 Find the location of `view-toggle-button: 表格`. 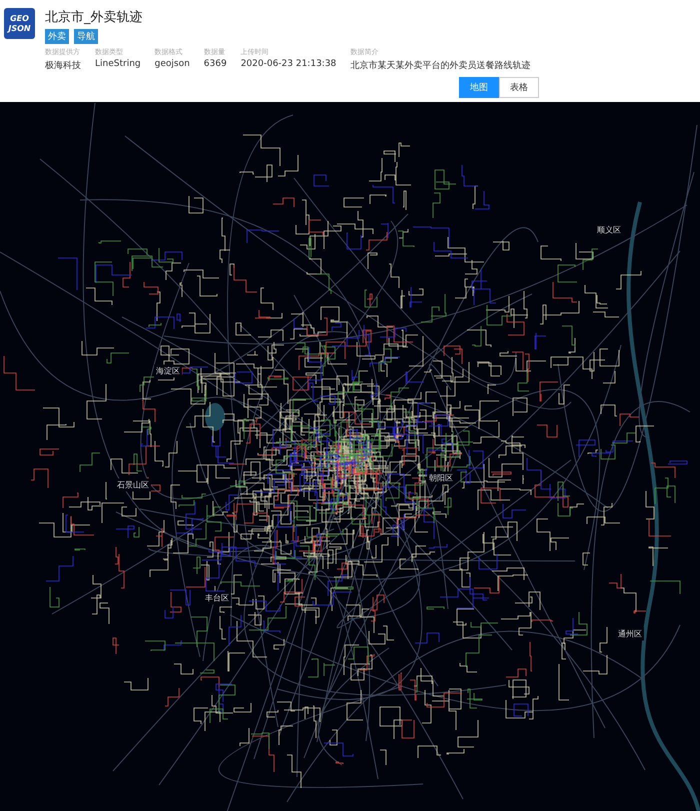

view-toggle-button: 表格 is located at coordinates (519, 87).